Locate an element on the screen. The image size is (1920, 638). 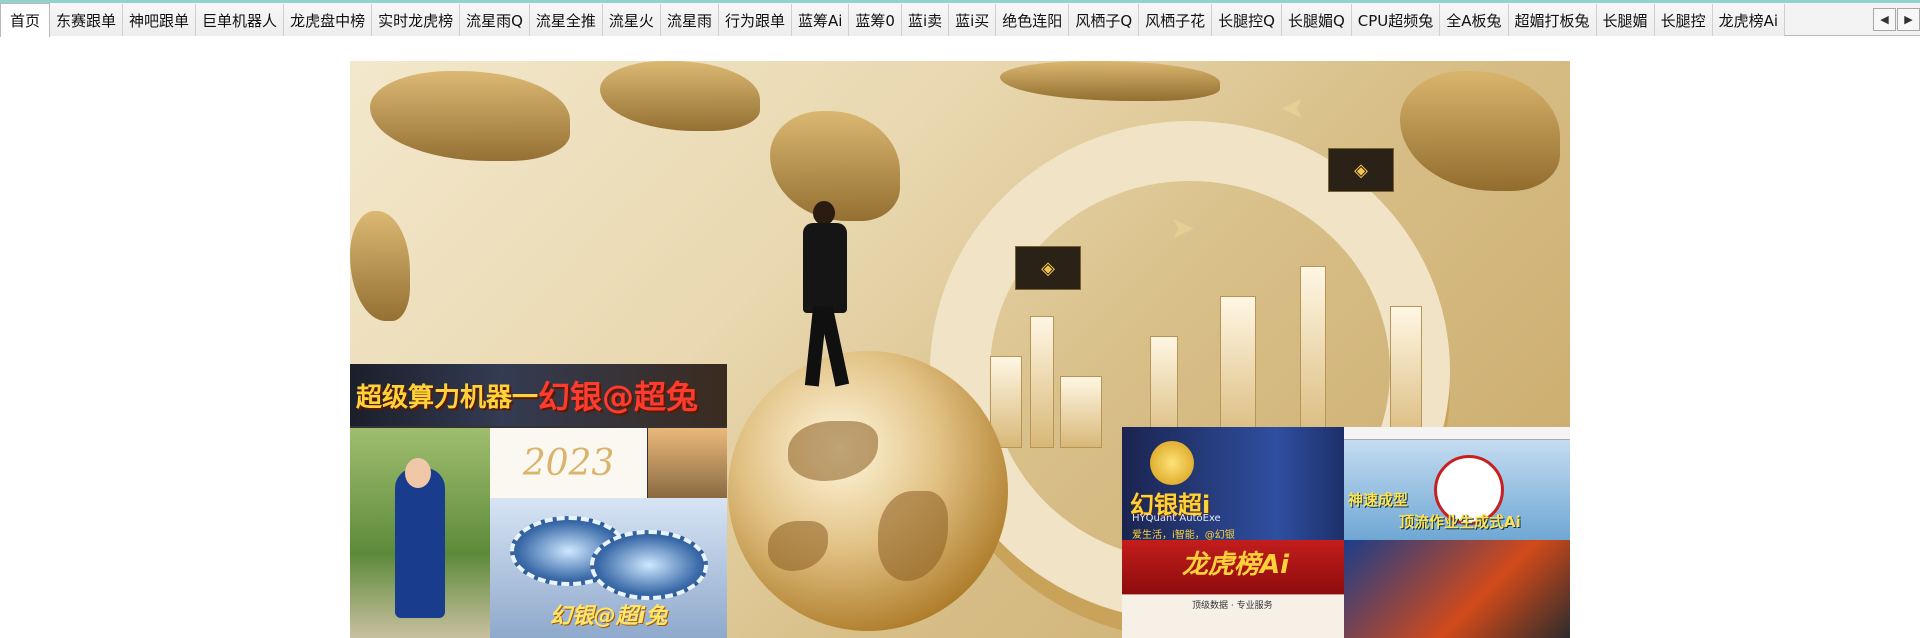
tab-4: 龙虎盘中榜 is located at coordinates (328, 20).